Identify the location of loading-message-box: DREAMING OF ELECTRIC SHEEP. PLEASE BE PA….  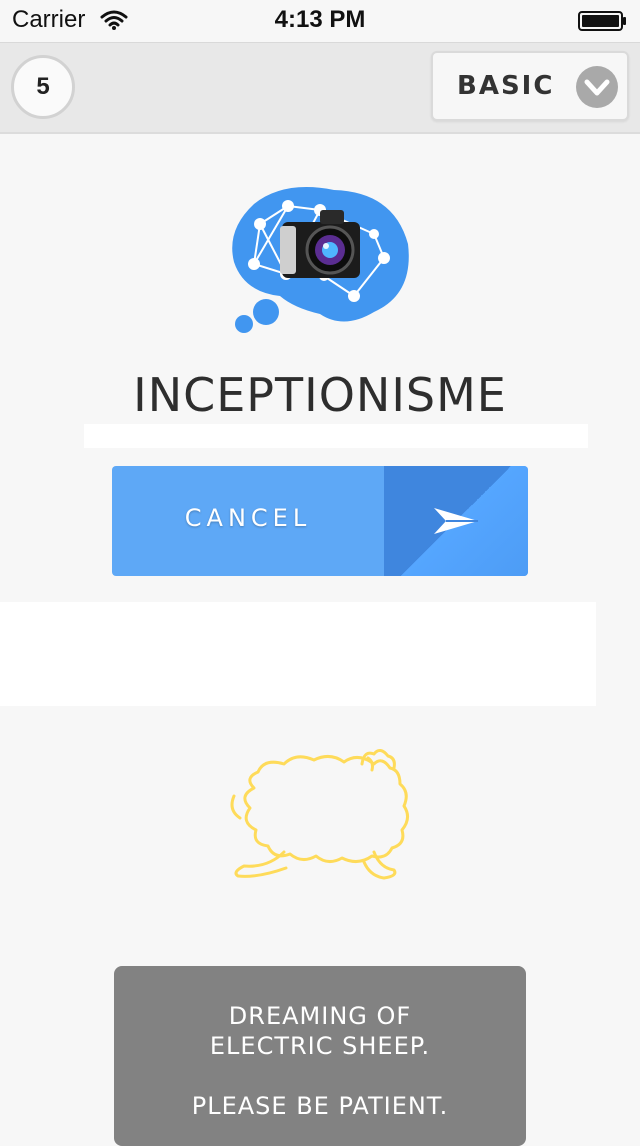
(320, 1056).